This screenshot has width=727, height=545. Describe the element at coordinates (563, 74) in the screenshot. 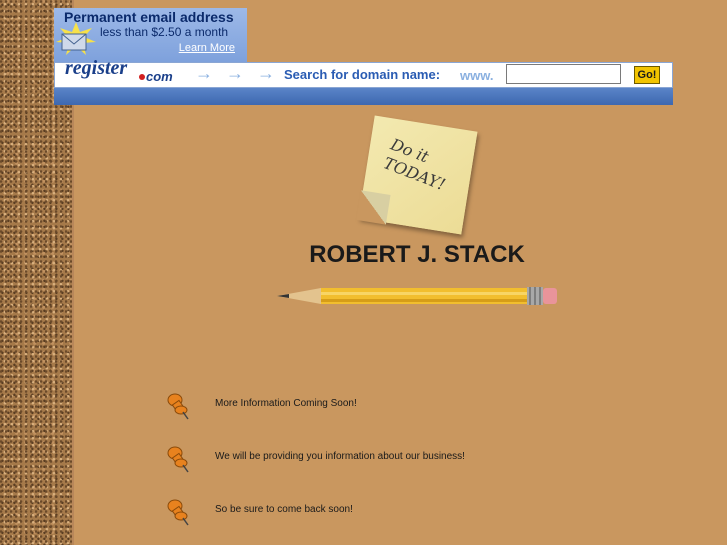

I see `domain-search-input` at that location.